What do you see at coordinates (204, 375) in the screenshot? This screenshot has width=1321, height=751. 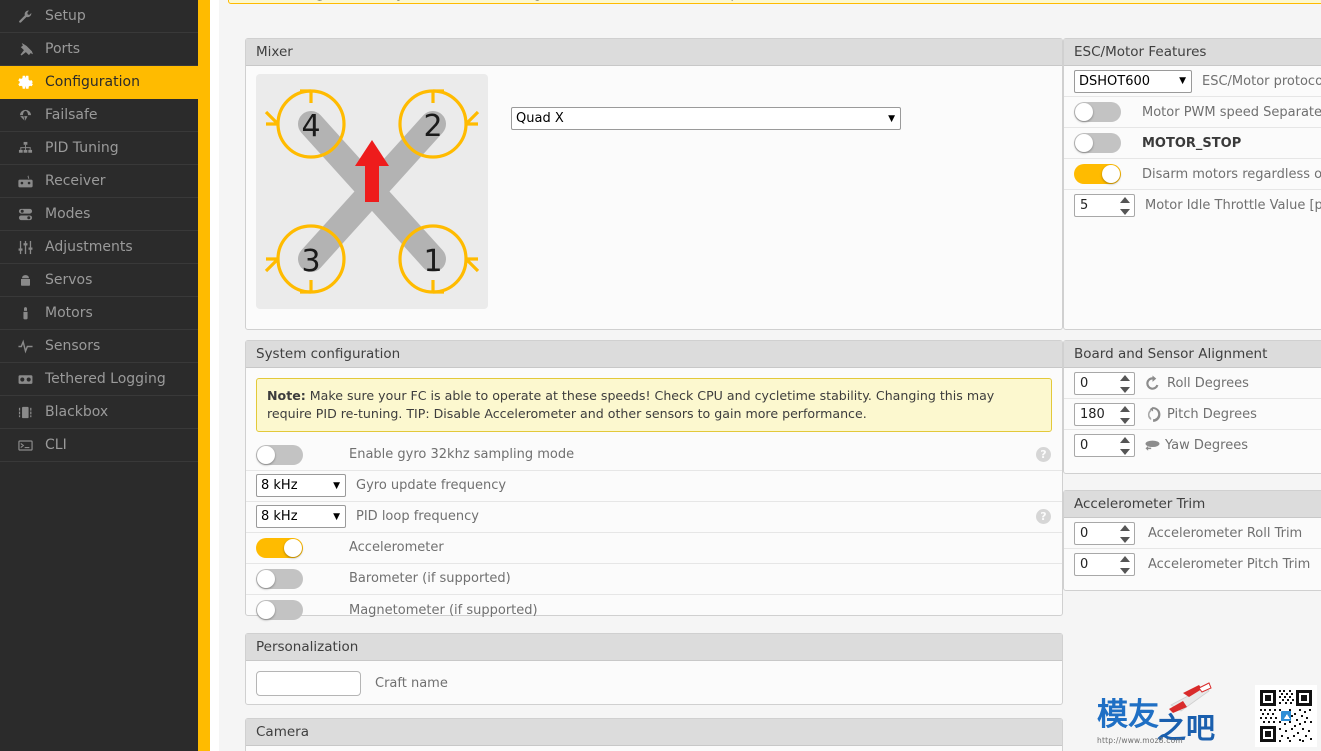 I see `sidebar-accent-strip` at bounding box center [204, 375].